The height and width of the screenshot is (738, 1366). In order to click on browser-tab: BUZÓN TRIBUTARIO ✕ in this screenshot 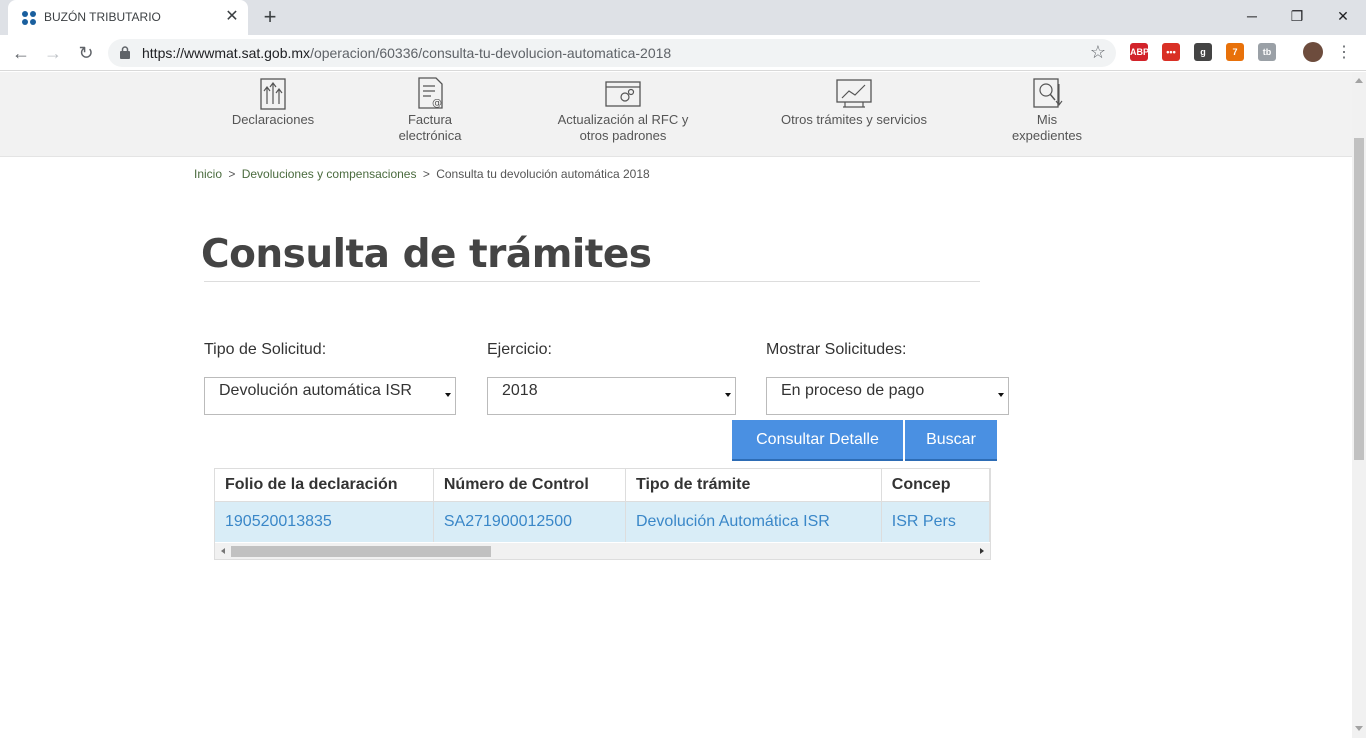, I will do `click(128, 17)`.